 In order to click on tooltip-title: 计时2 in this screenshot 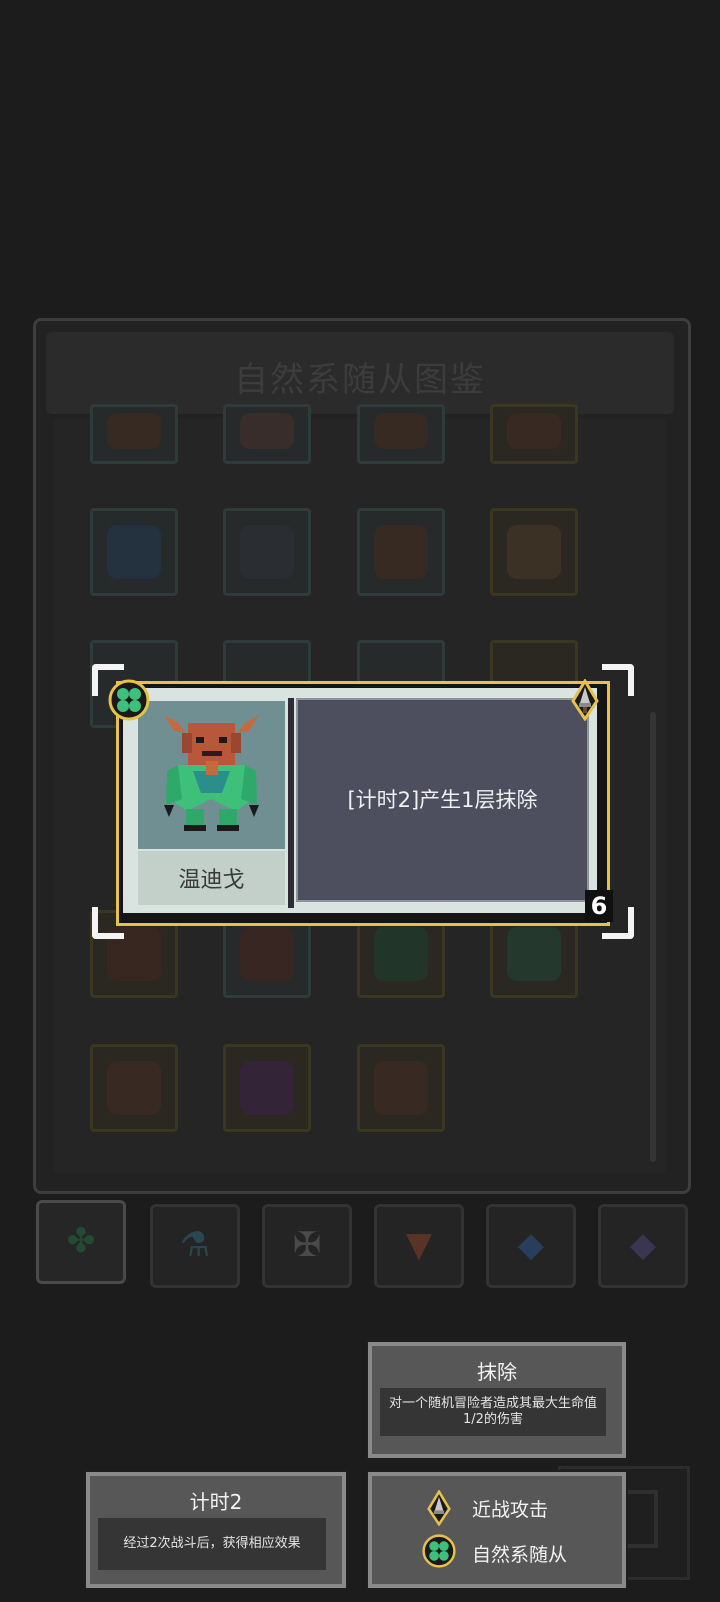, I will do `click(216, 1502)`.